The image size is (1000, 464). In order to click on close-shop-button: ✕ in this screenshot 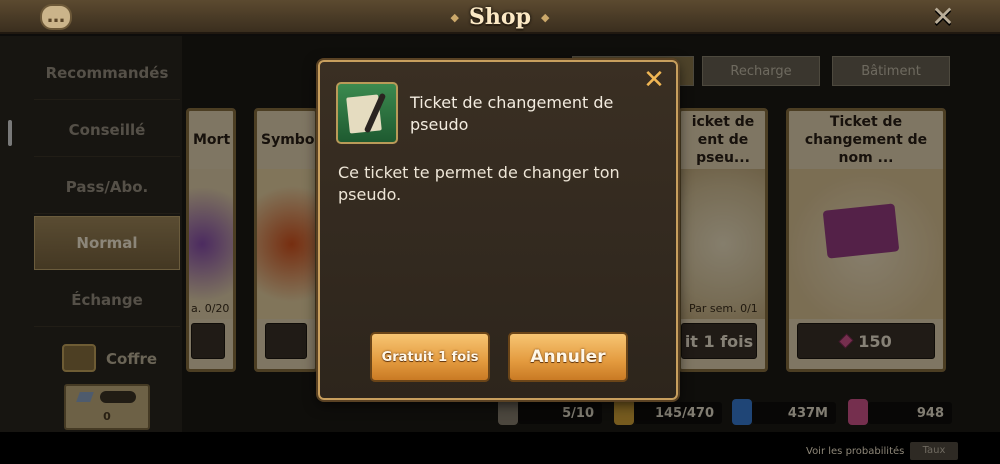, I will do `click(943, 17)`.